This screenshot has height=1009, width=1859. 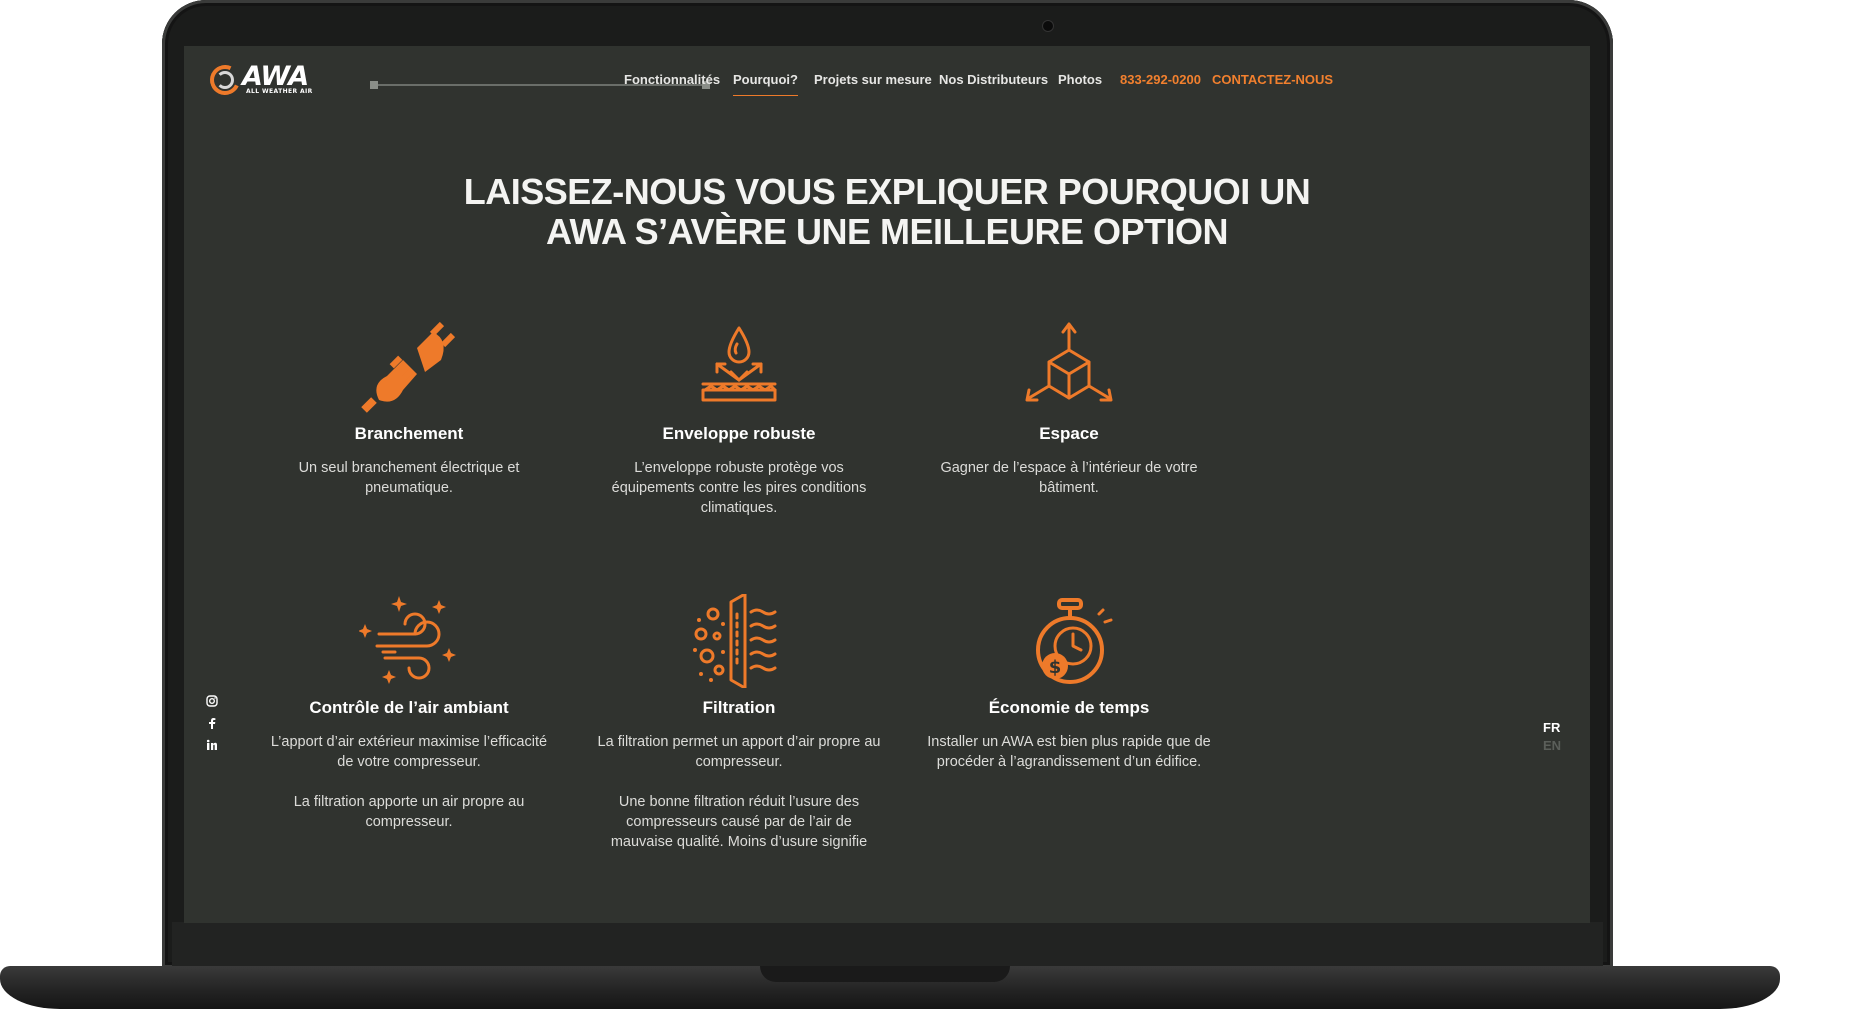 What do you see at coordinates (873, 79) in the screenshot?
I see `nav-item-projets: Projets sur mesure` at bounding box center [873, 79].